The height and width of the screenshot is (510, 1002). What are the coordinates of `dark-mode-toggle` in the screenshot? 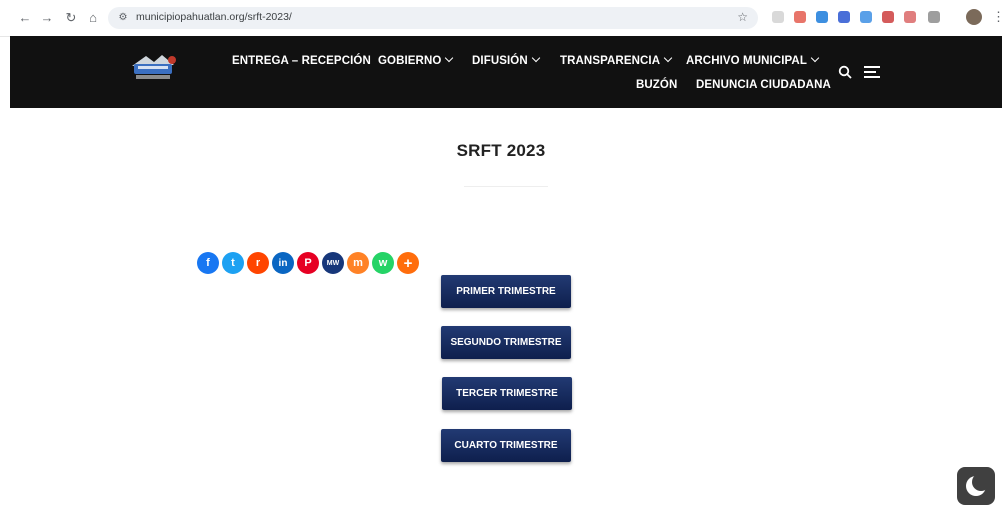 It's located at (976, 486).